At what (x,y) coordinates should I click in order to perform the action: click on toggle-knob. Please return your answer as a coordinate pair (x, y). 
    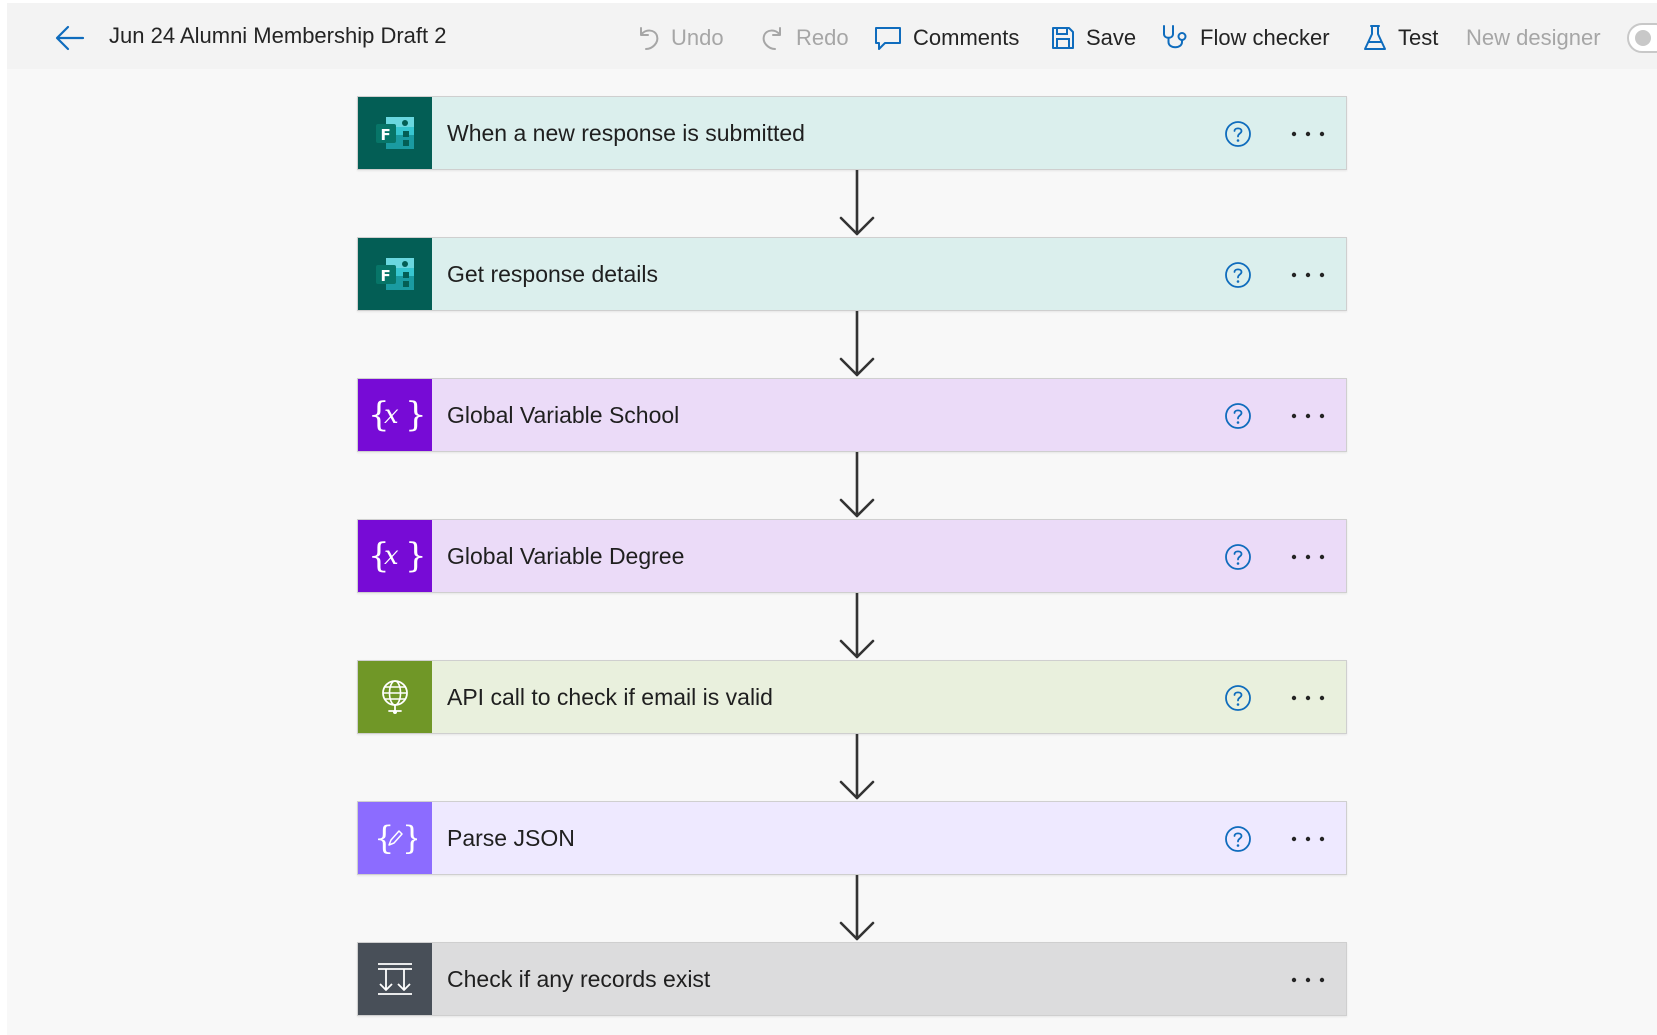
    Looking at the image, I should click on (1643, 38).